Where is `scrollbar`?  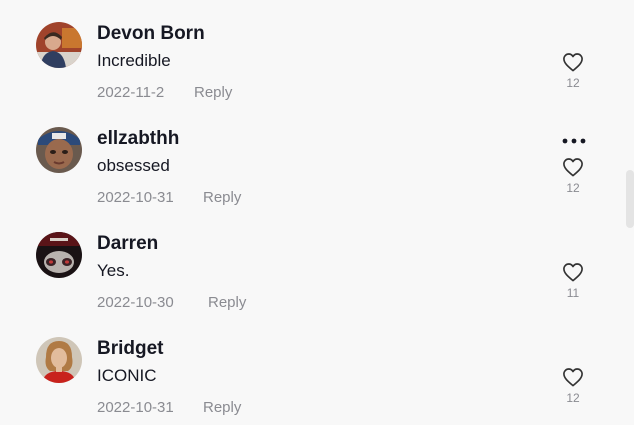 scrollbar is located at coordinates (630, 199).